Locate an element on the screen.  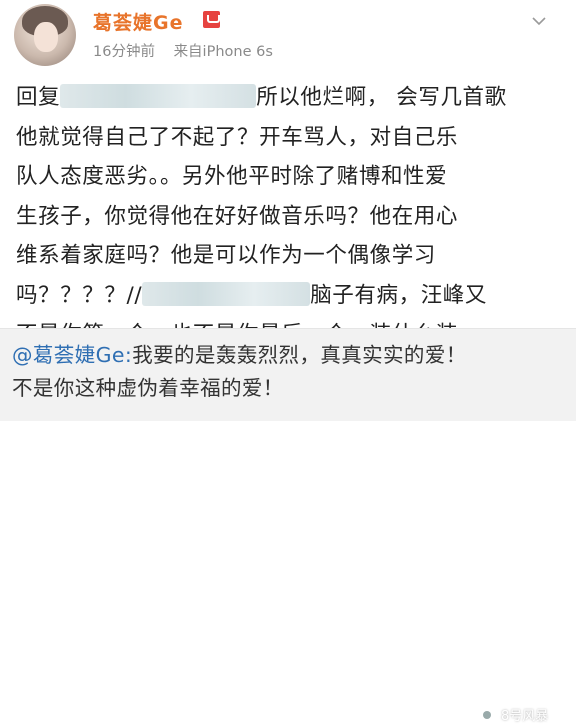
avatar-face is located at coordinates (46, 37).